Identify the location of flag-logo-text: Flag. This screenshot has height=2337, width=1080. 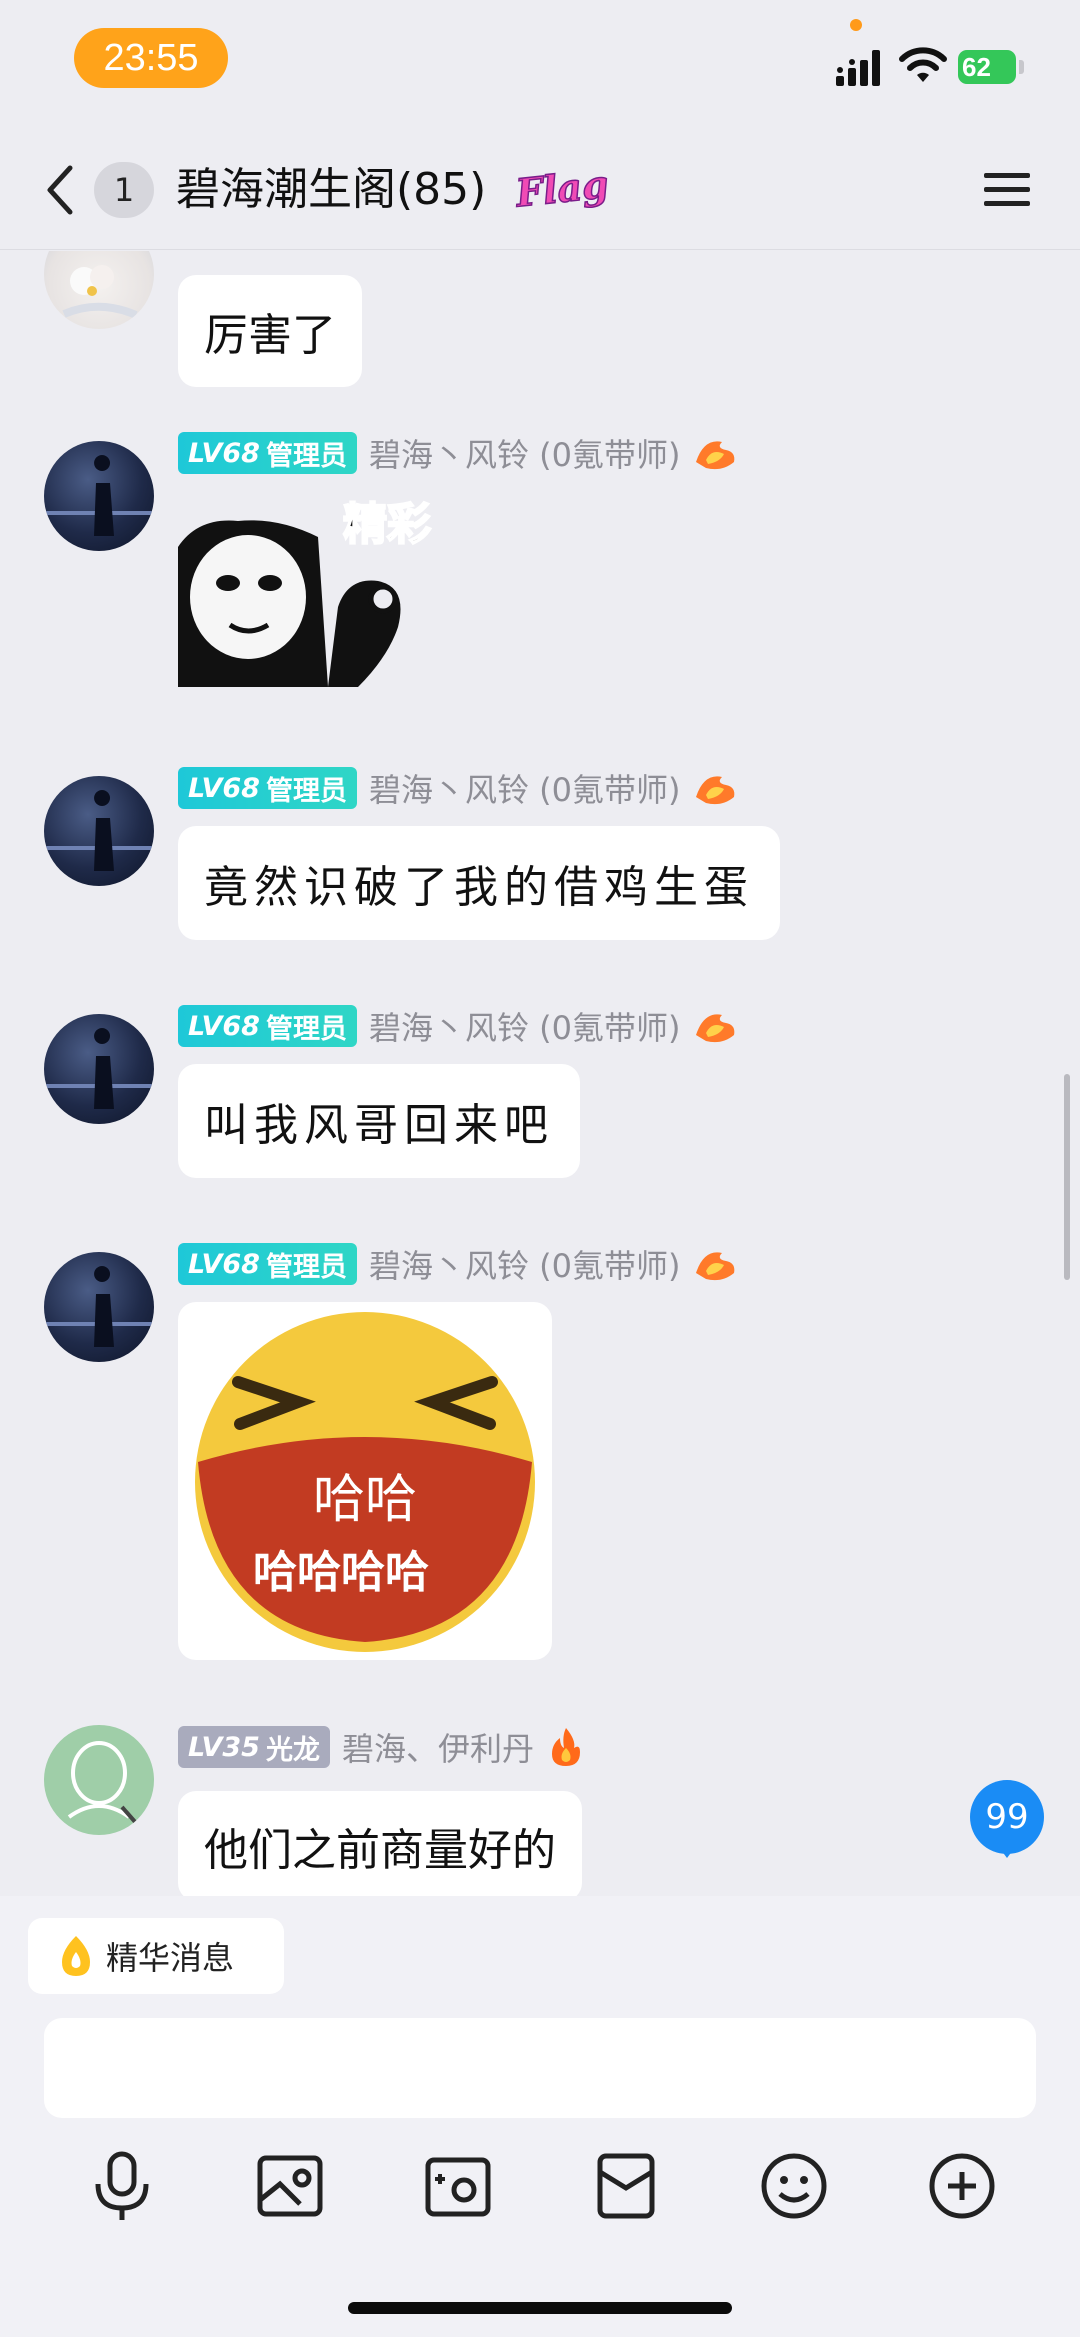
(561, 188).